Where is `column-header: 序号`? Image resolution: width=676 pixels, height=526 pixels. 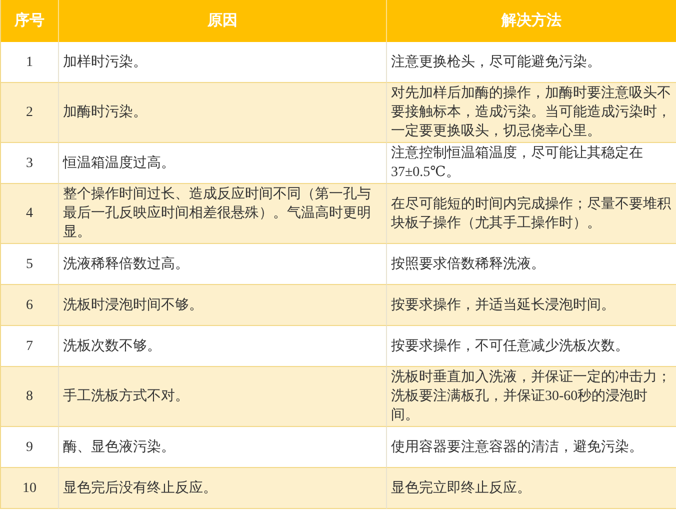
column-header: 序号 is located at coordinates (30, 21).